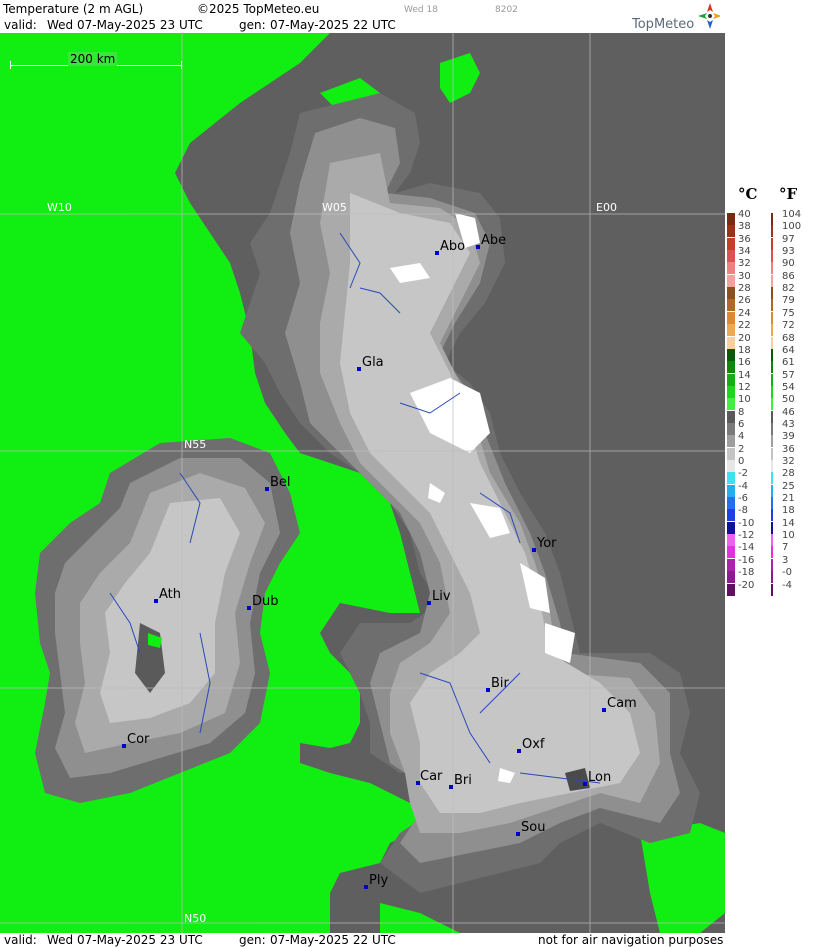  I want to click on city-cor: Cor, so click(136, 740).